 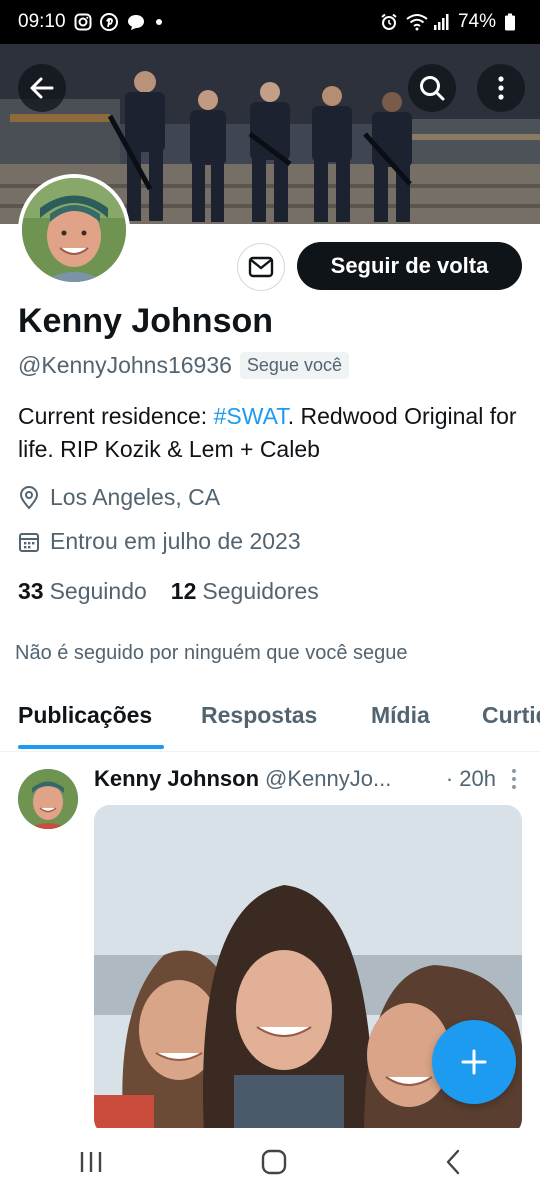 I want to click on profile-handle: @KennyJohns16936, so click(x=125, y=365).